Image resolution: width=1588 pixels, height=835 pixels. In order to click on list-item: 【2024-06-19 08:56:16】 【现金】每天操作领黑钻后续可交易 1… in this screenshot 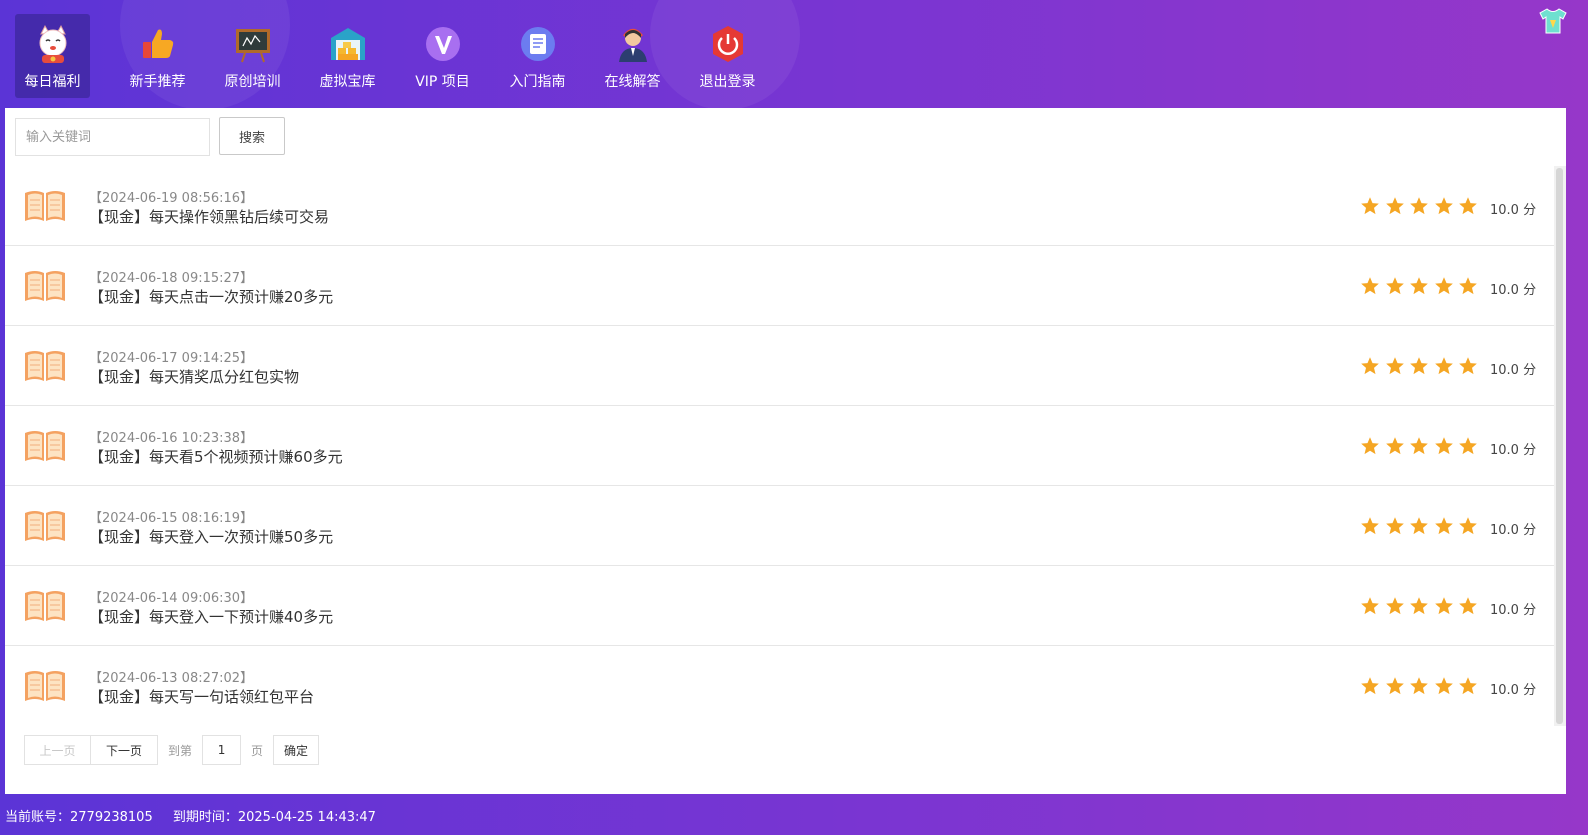, I will do `click(779, 206)`.